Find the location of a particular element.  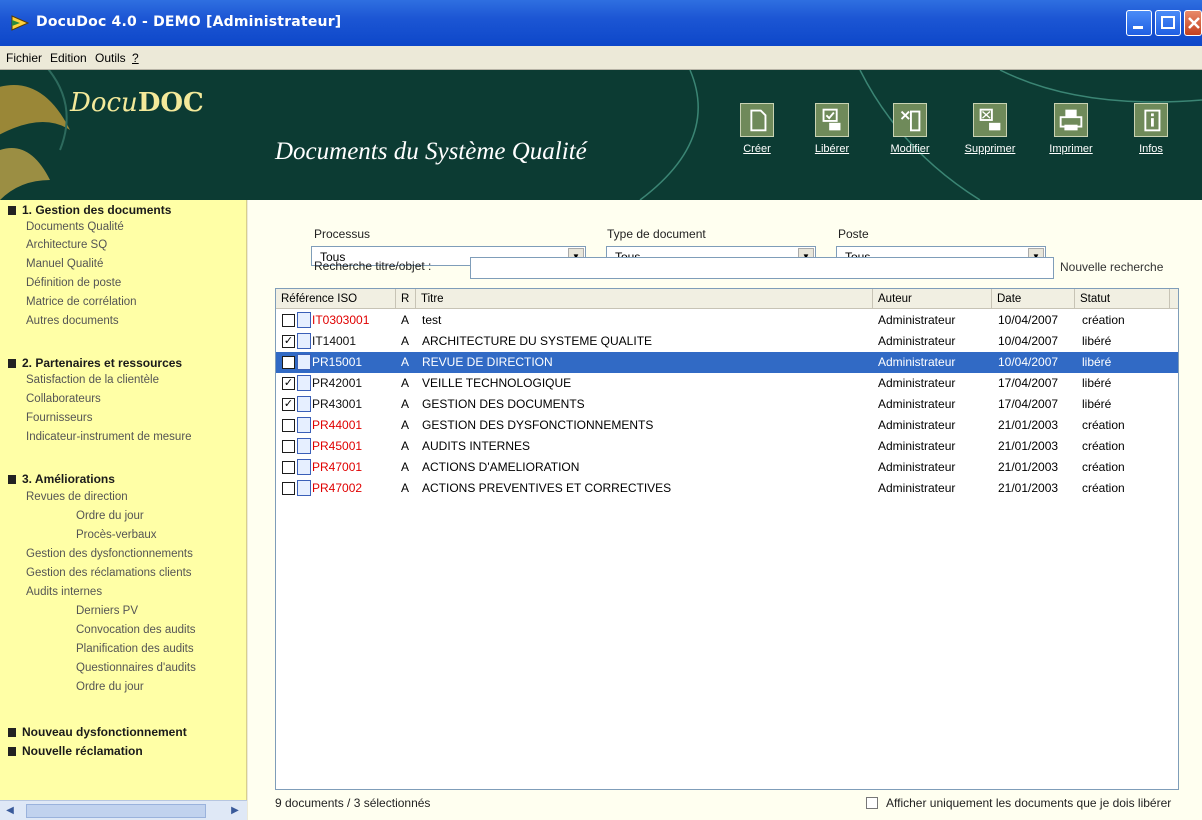

menu-help: ? is located at coordinates (135, 58).